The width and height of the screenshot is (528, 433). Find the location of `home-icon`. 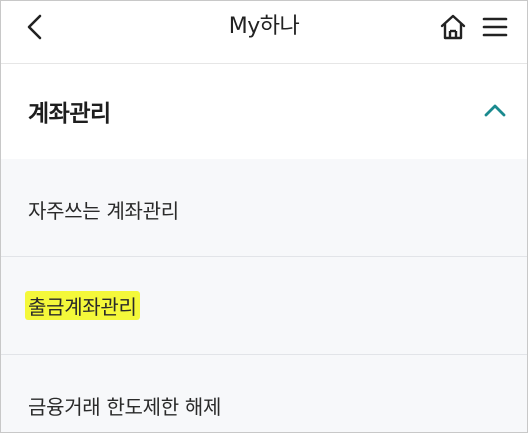

home-icon is located at coordinates (453, 27).